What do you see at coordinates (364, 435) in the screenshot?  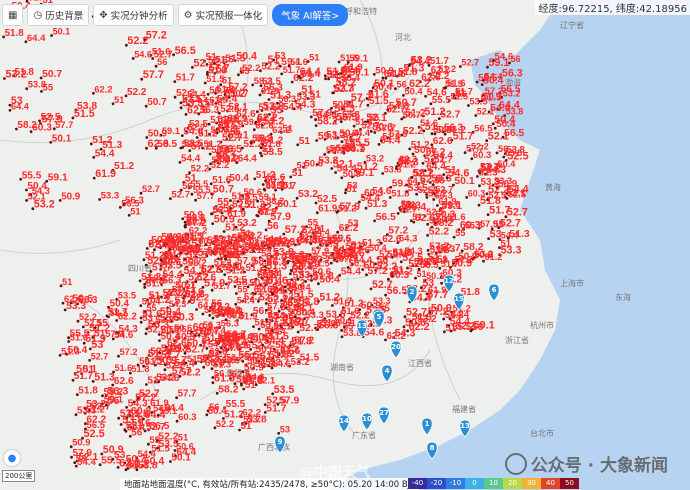 I see `place-name: 广东省` at bounding box center [364, 435].